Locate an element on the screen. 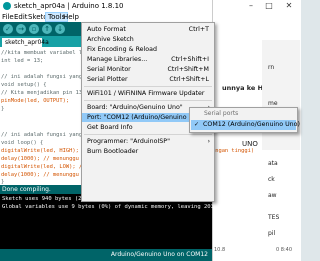  bottom-status-bar: Arduino/Genuino Uno on COM12 is located at coordinates (106, 255).